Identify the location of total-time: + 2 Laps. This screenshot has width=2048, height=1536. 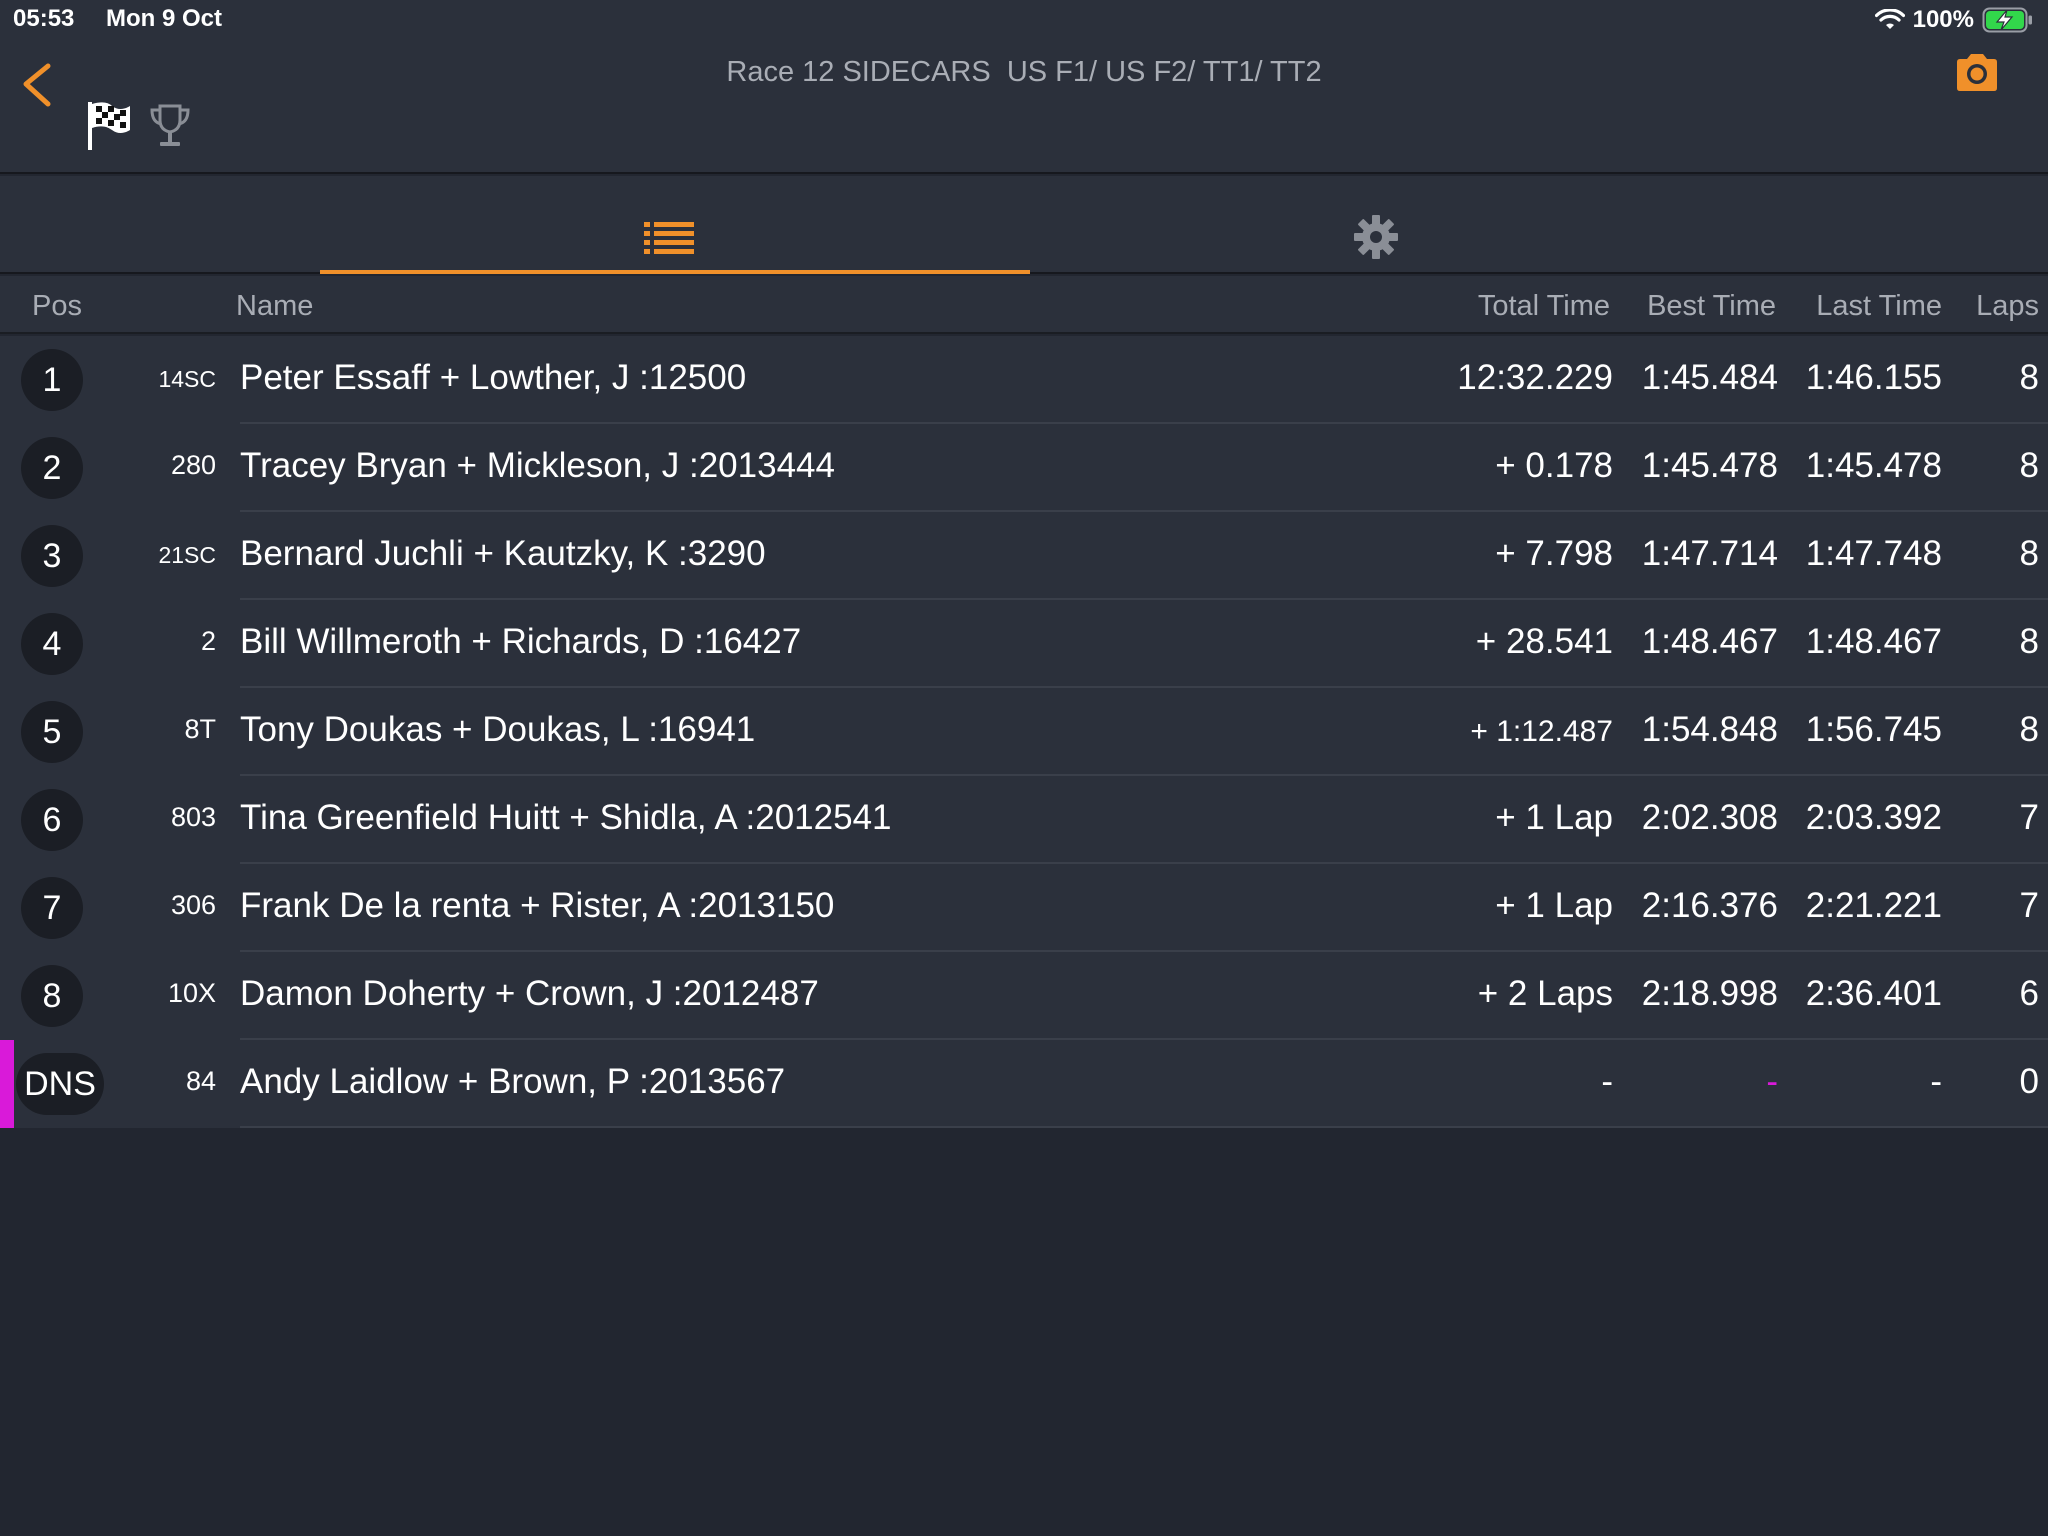
(1545, 993).